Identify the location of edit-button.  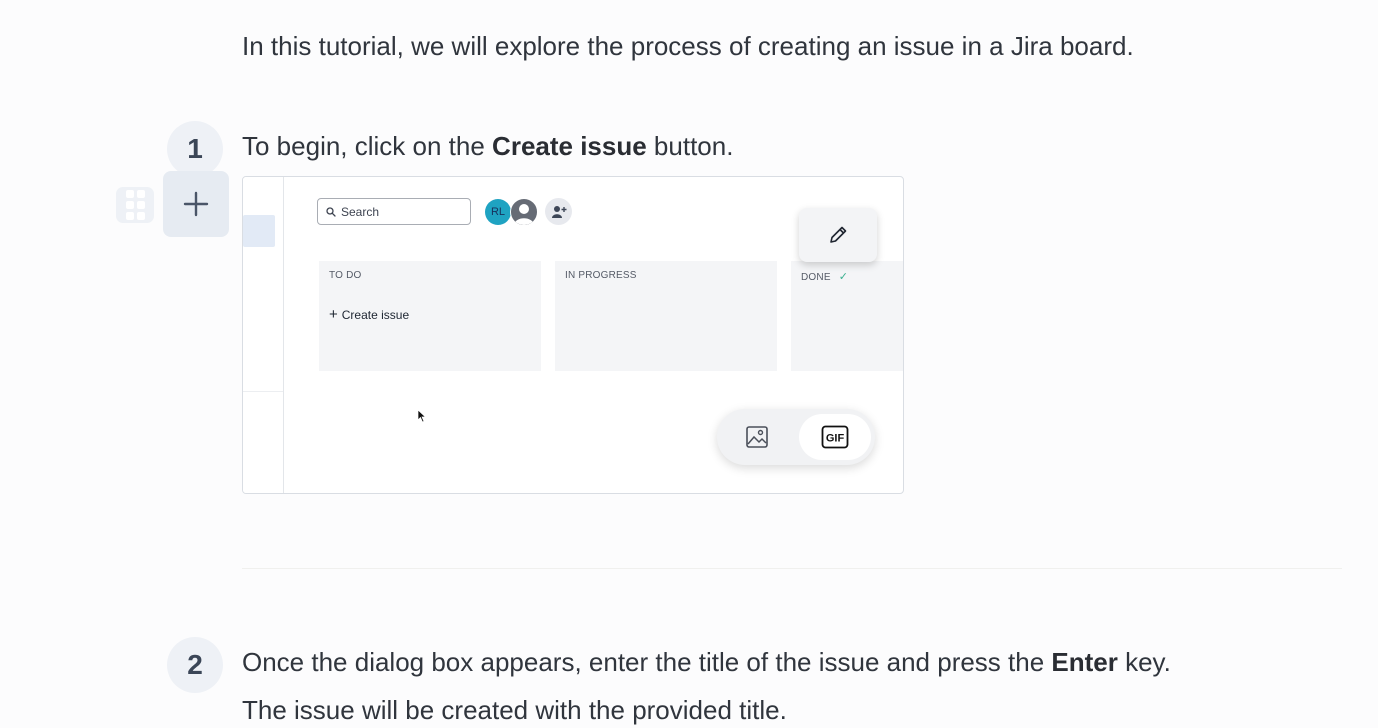
(838, 235).